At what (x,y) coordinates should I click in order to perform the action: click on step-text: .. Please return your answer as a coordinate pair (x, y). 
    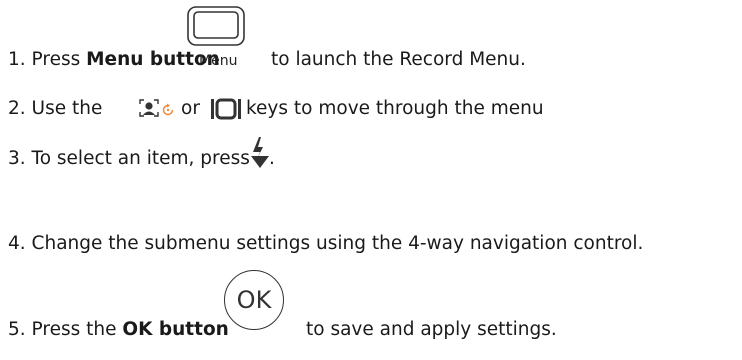
    Looking at the image, I should click on (272, 158).